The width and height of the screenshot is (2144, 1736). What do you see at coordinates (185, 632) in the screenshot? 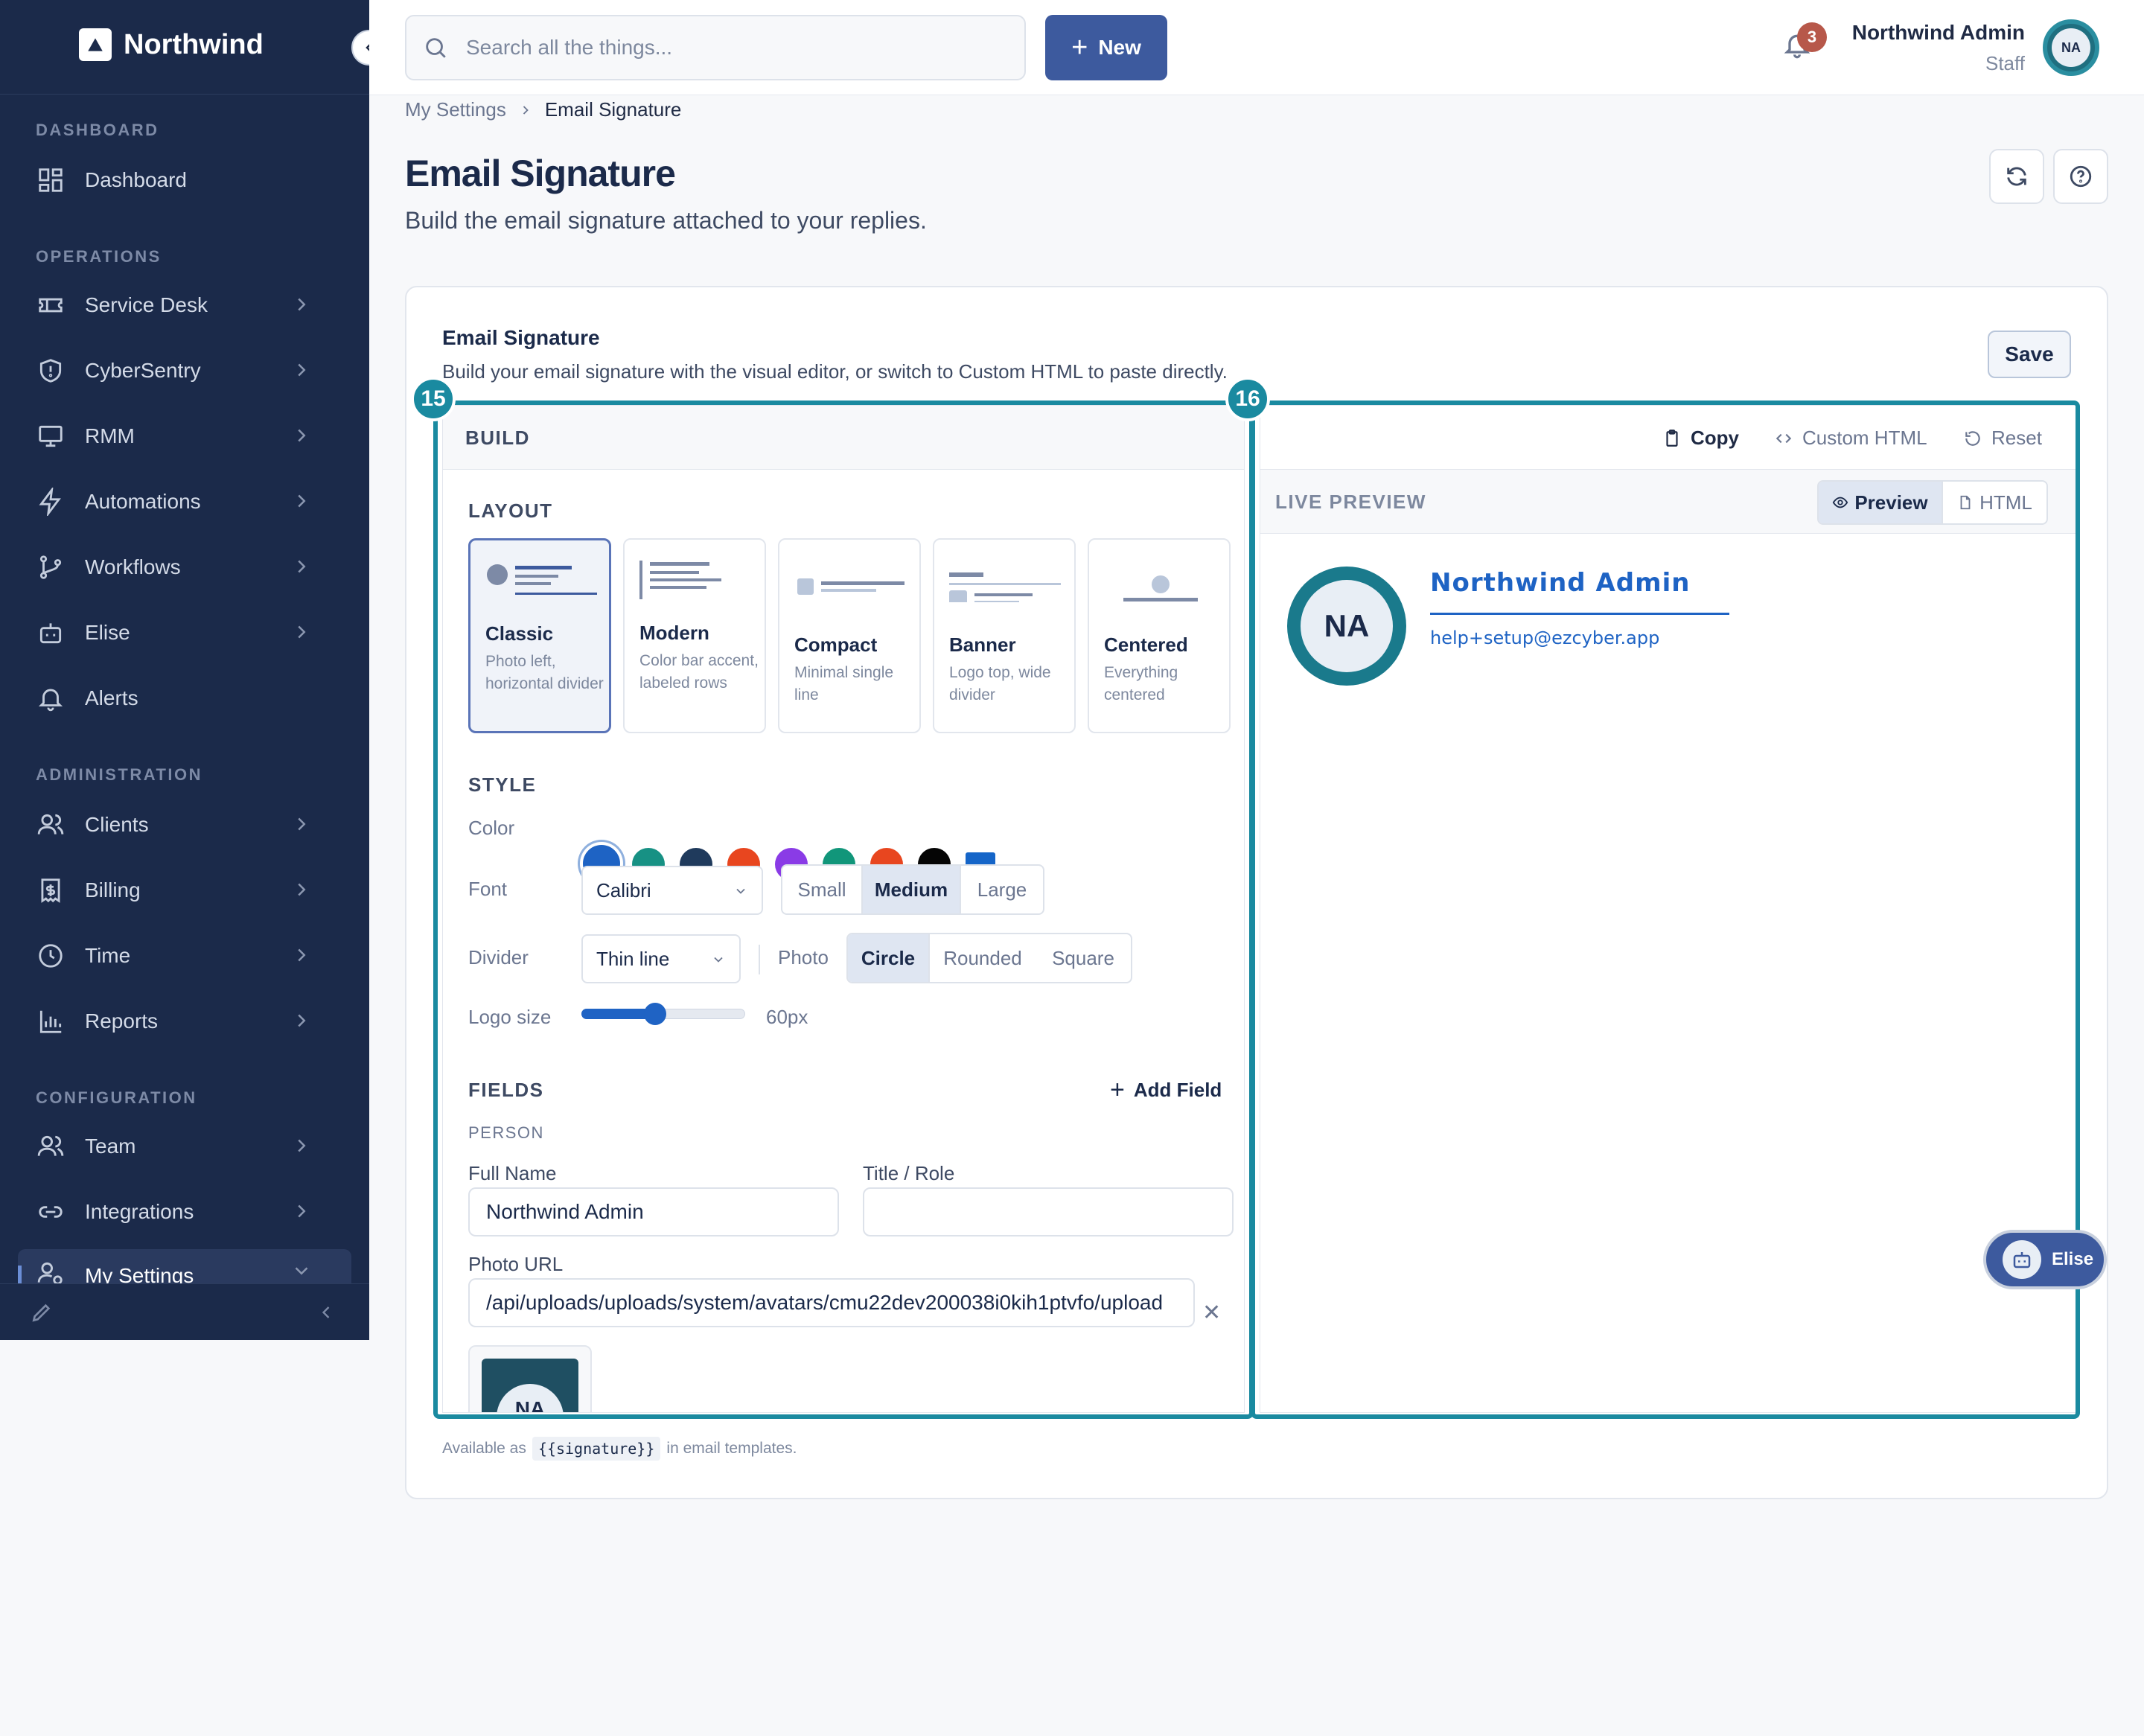
I see `sidebar-item-elise: Elise` at bounding box center [185, 632].